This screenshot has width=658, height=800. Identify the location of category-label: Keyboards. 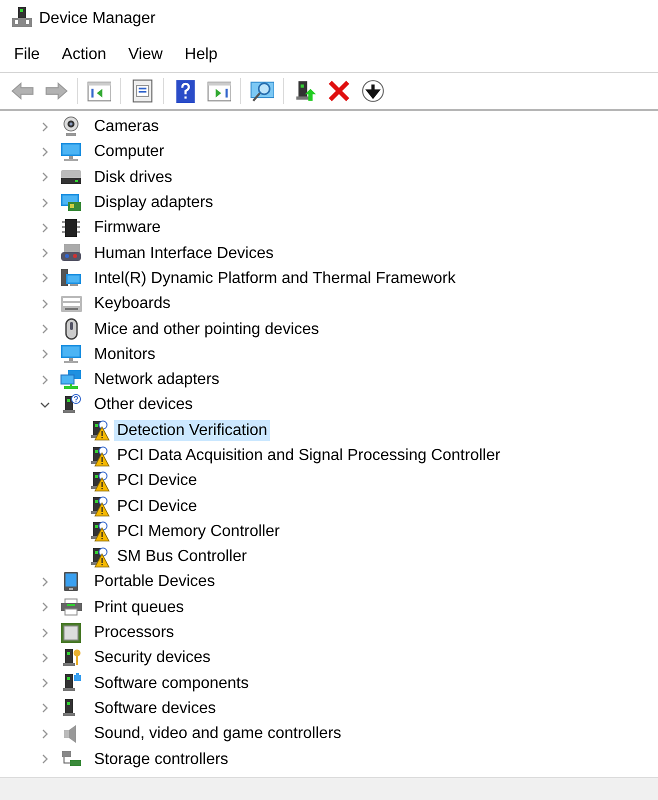
(132, 303).